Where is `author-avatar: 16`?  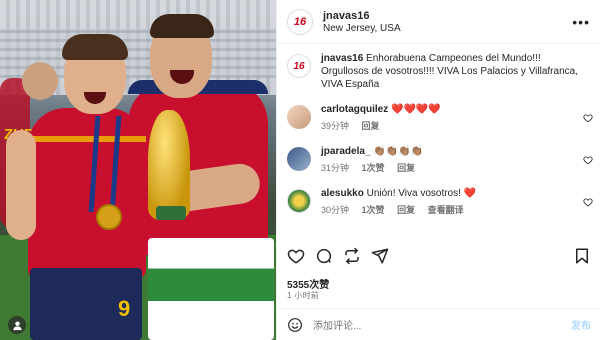 author-avatar: 16 is located at coordinates (300, 21).